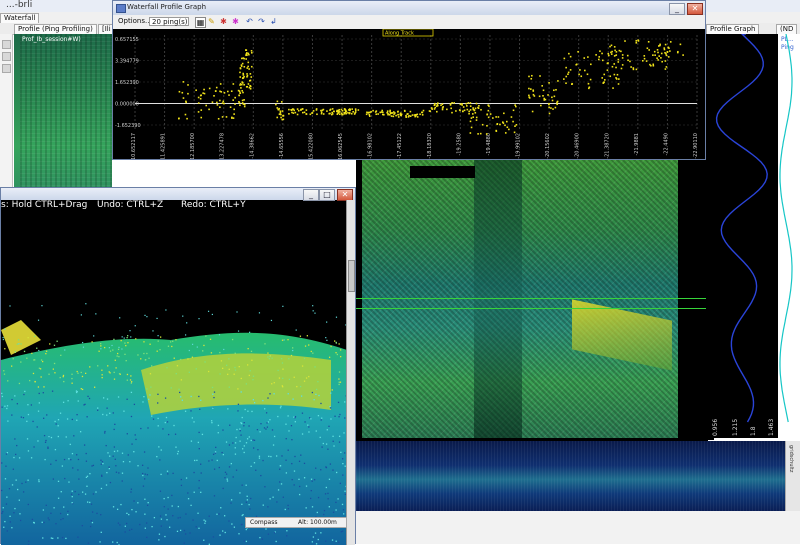  Describe the element at coordinates (252, 146) in the screenshot. I see `x-tick-label: -14.38662` at that location.